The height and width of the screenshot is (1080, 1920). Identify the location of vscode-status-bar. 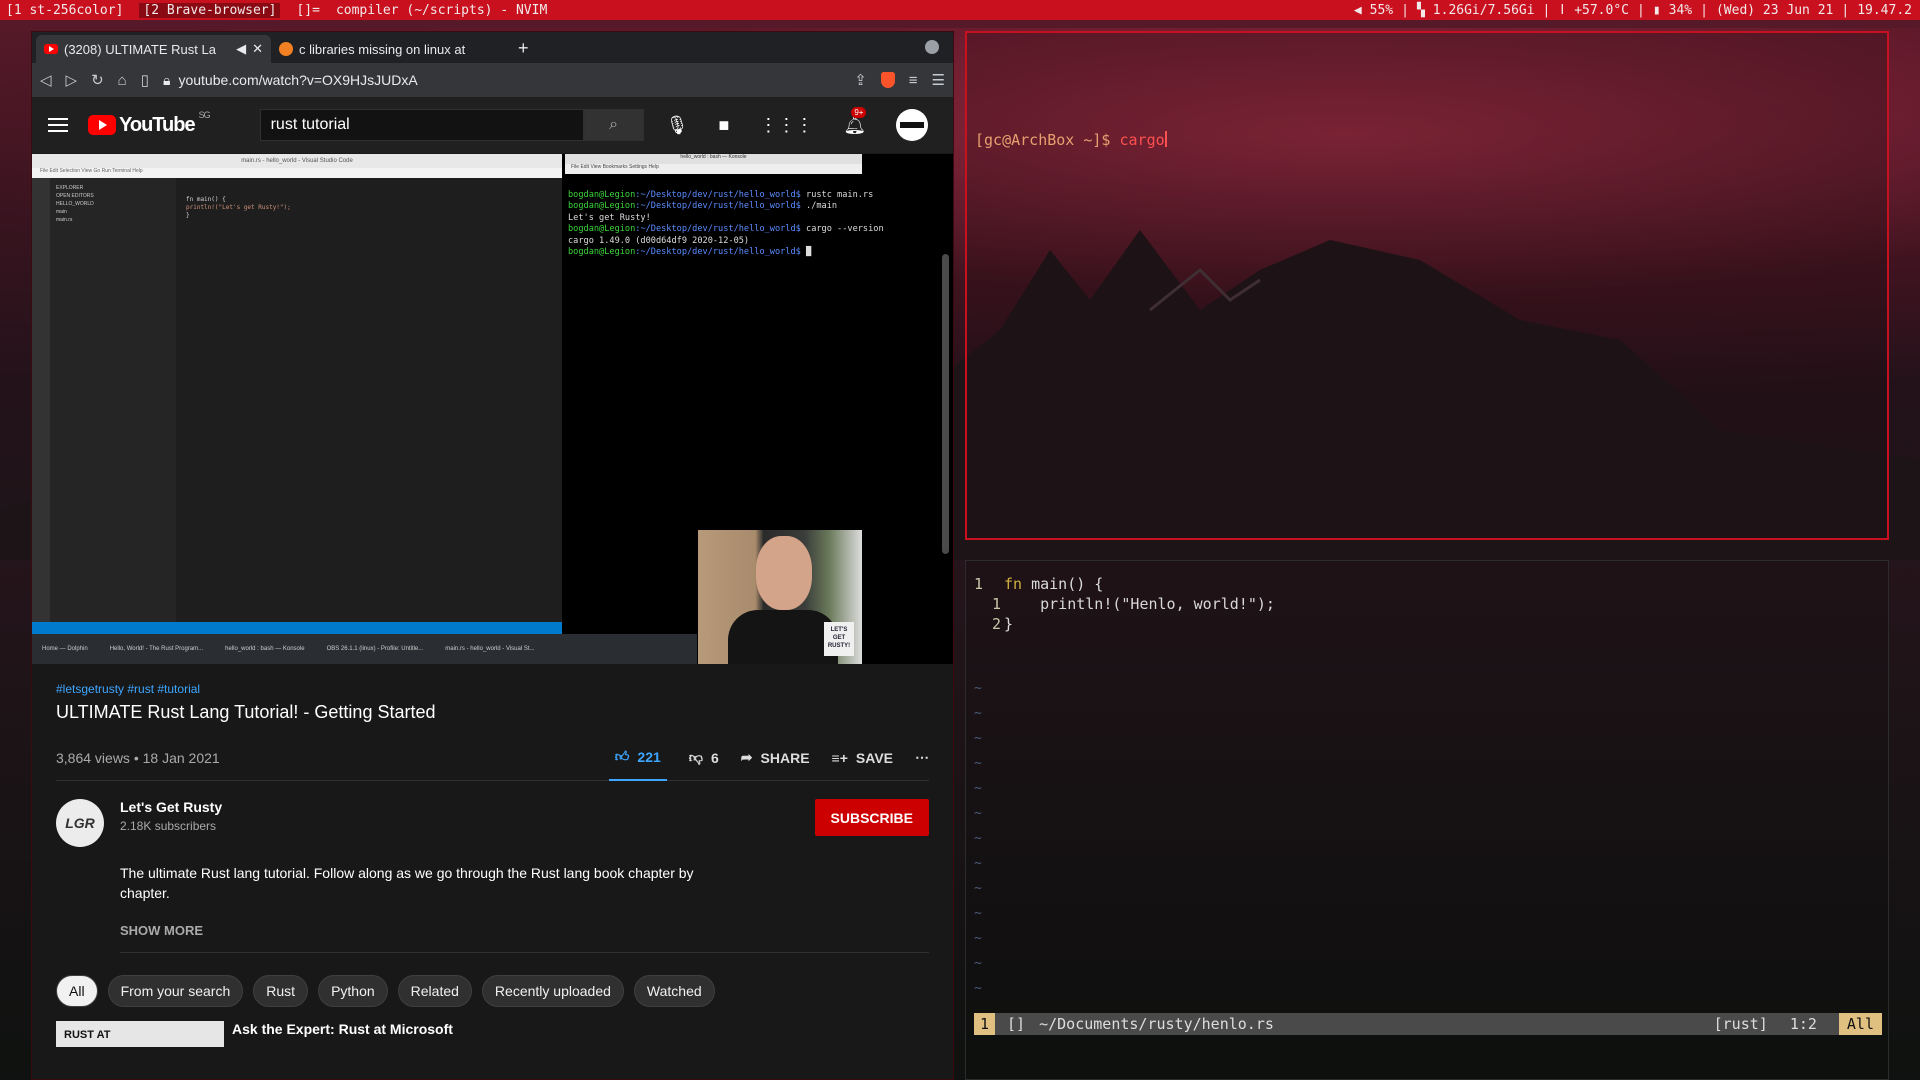
(297, 628).